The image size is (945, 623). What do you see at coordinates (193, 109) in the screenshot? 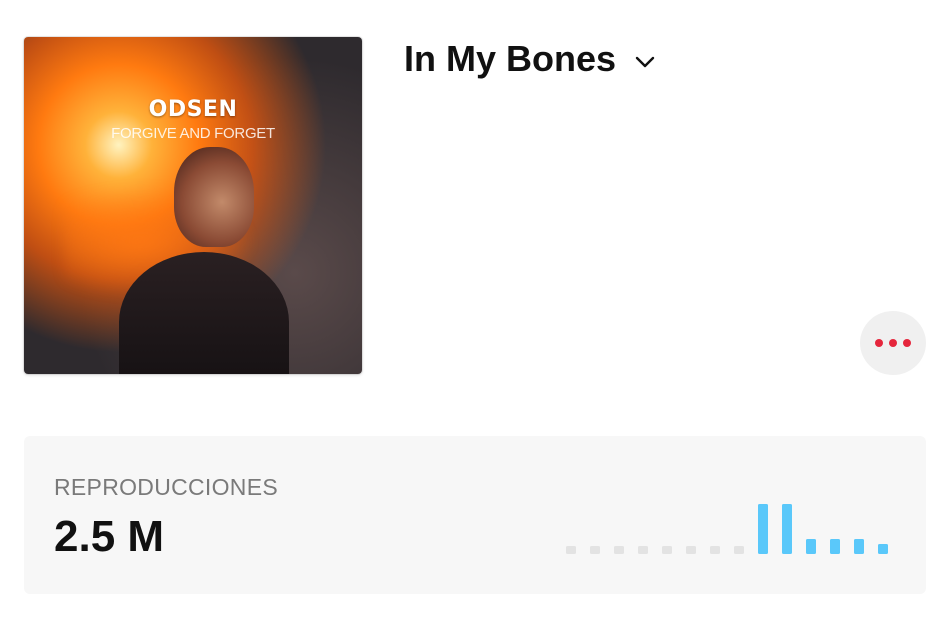
I see `artwork-artist-text: ODSEN` at bounding box center [193, 109].